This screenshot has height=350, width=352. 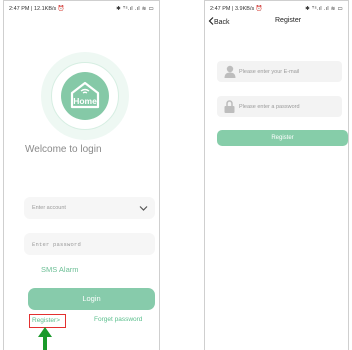 What do you see at coordinates (57, 244) in the screenshot?
I see `password-placeholder: Enter password` at bounding box center [57, 244].